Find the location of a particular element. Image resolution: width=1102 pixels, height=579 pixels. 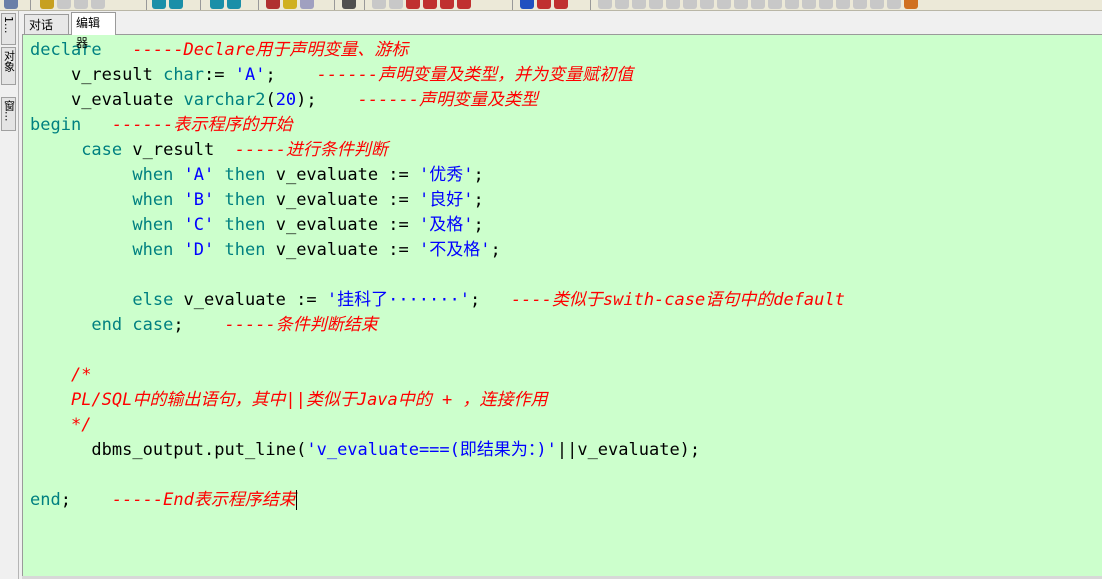

code-line-11: end case; -----条件判断结束 is located at coordinates (234, 325).